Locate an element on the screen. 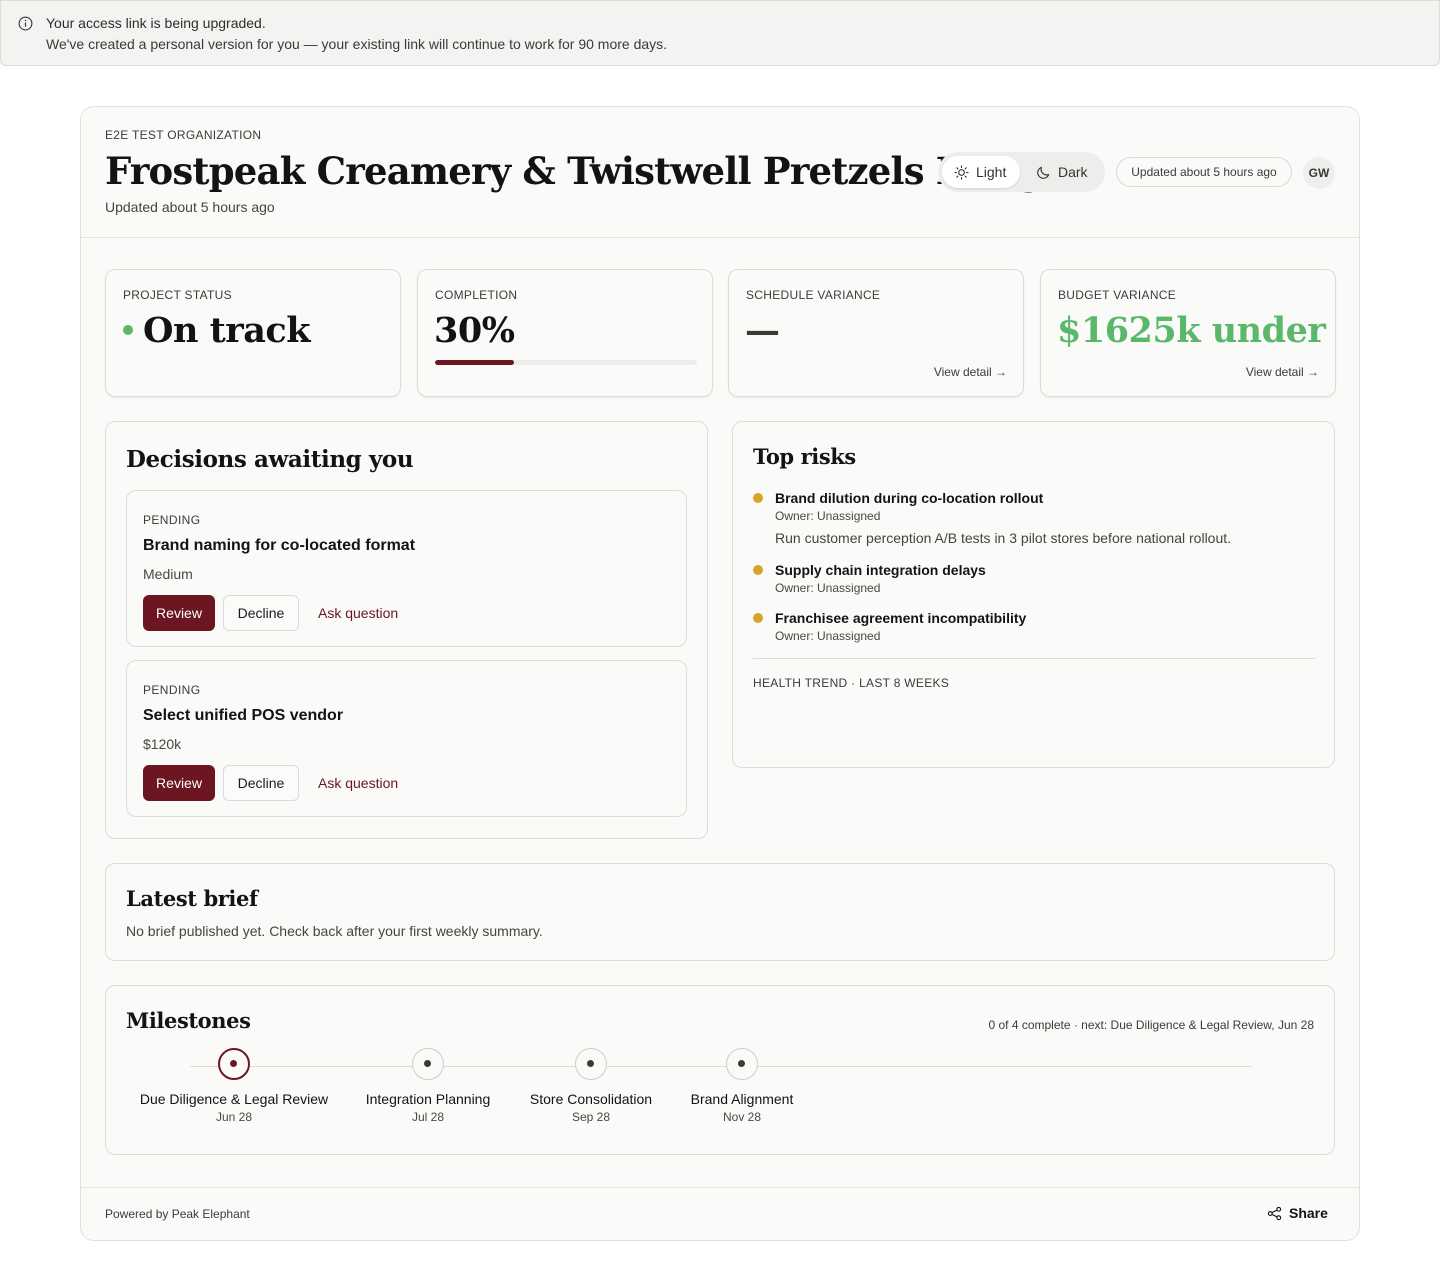  risks-title: Top risks is located at coordinates (804, 456).